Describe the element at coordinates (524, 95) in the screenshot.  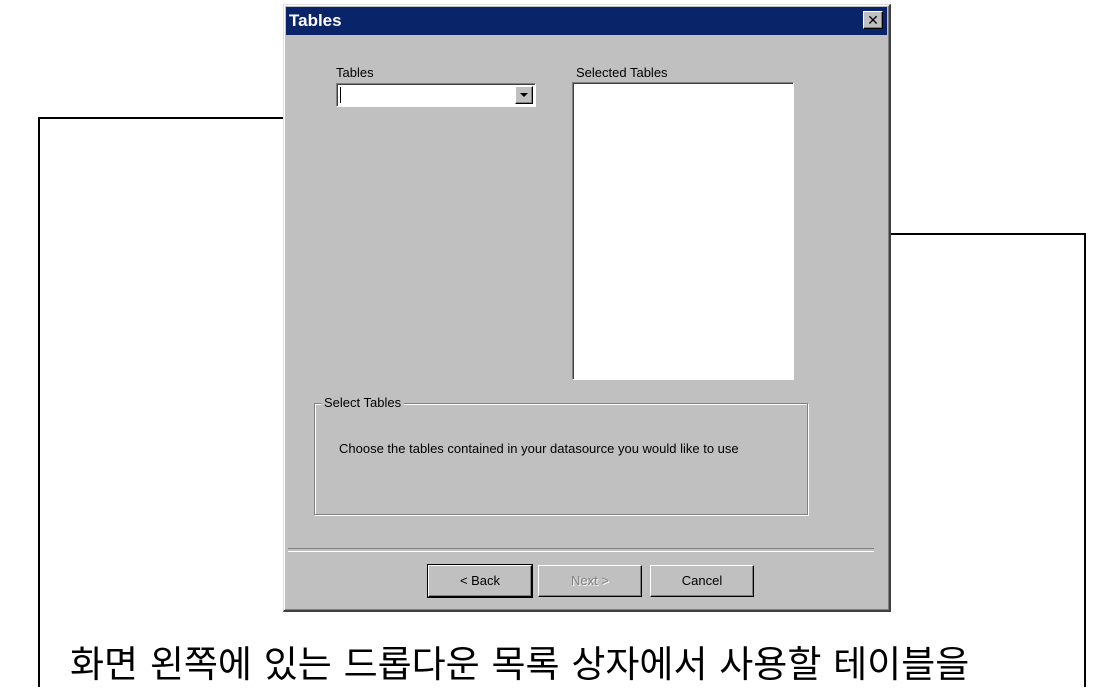
I see `chevron-down-icon` at that location.